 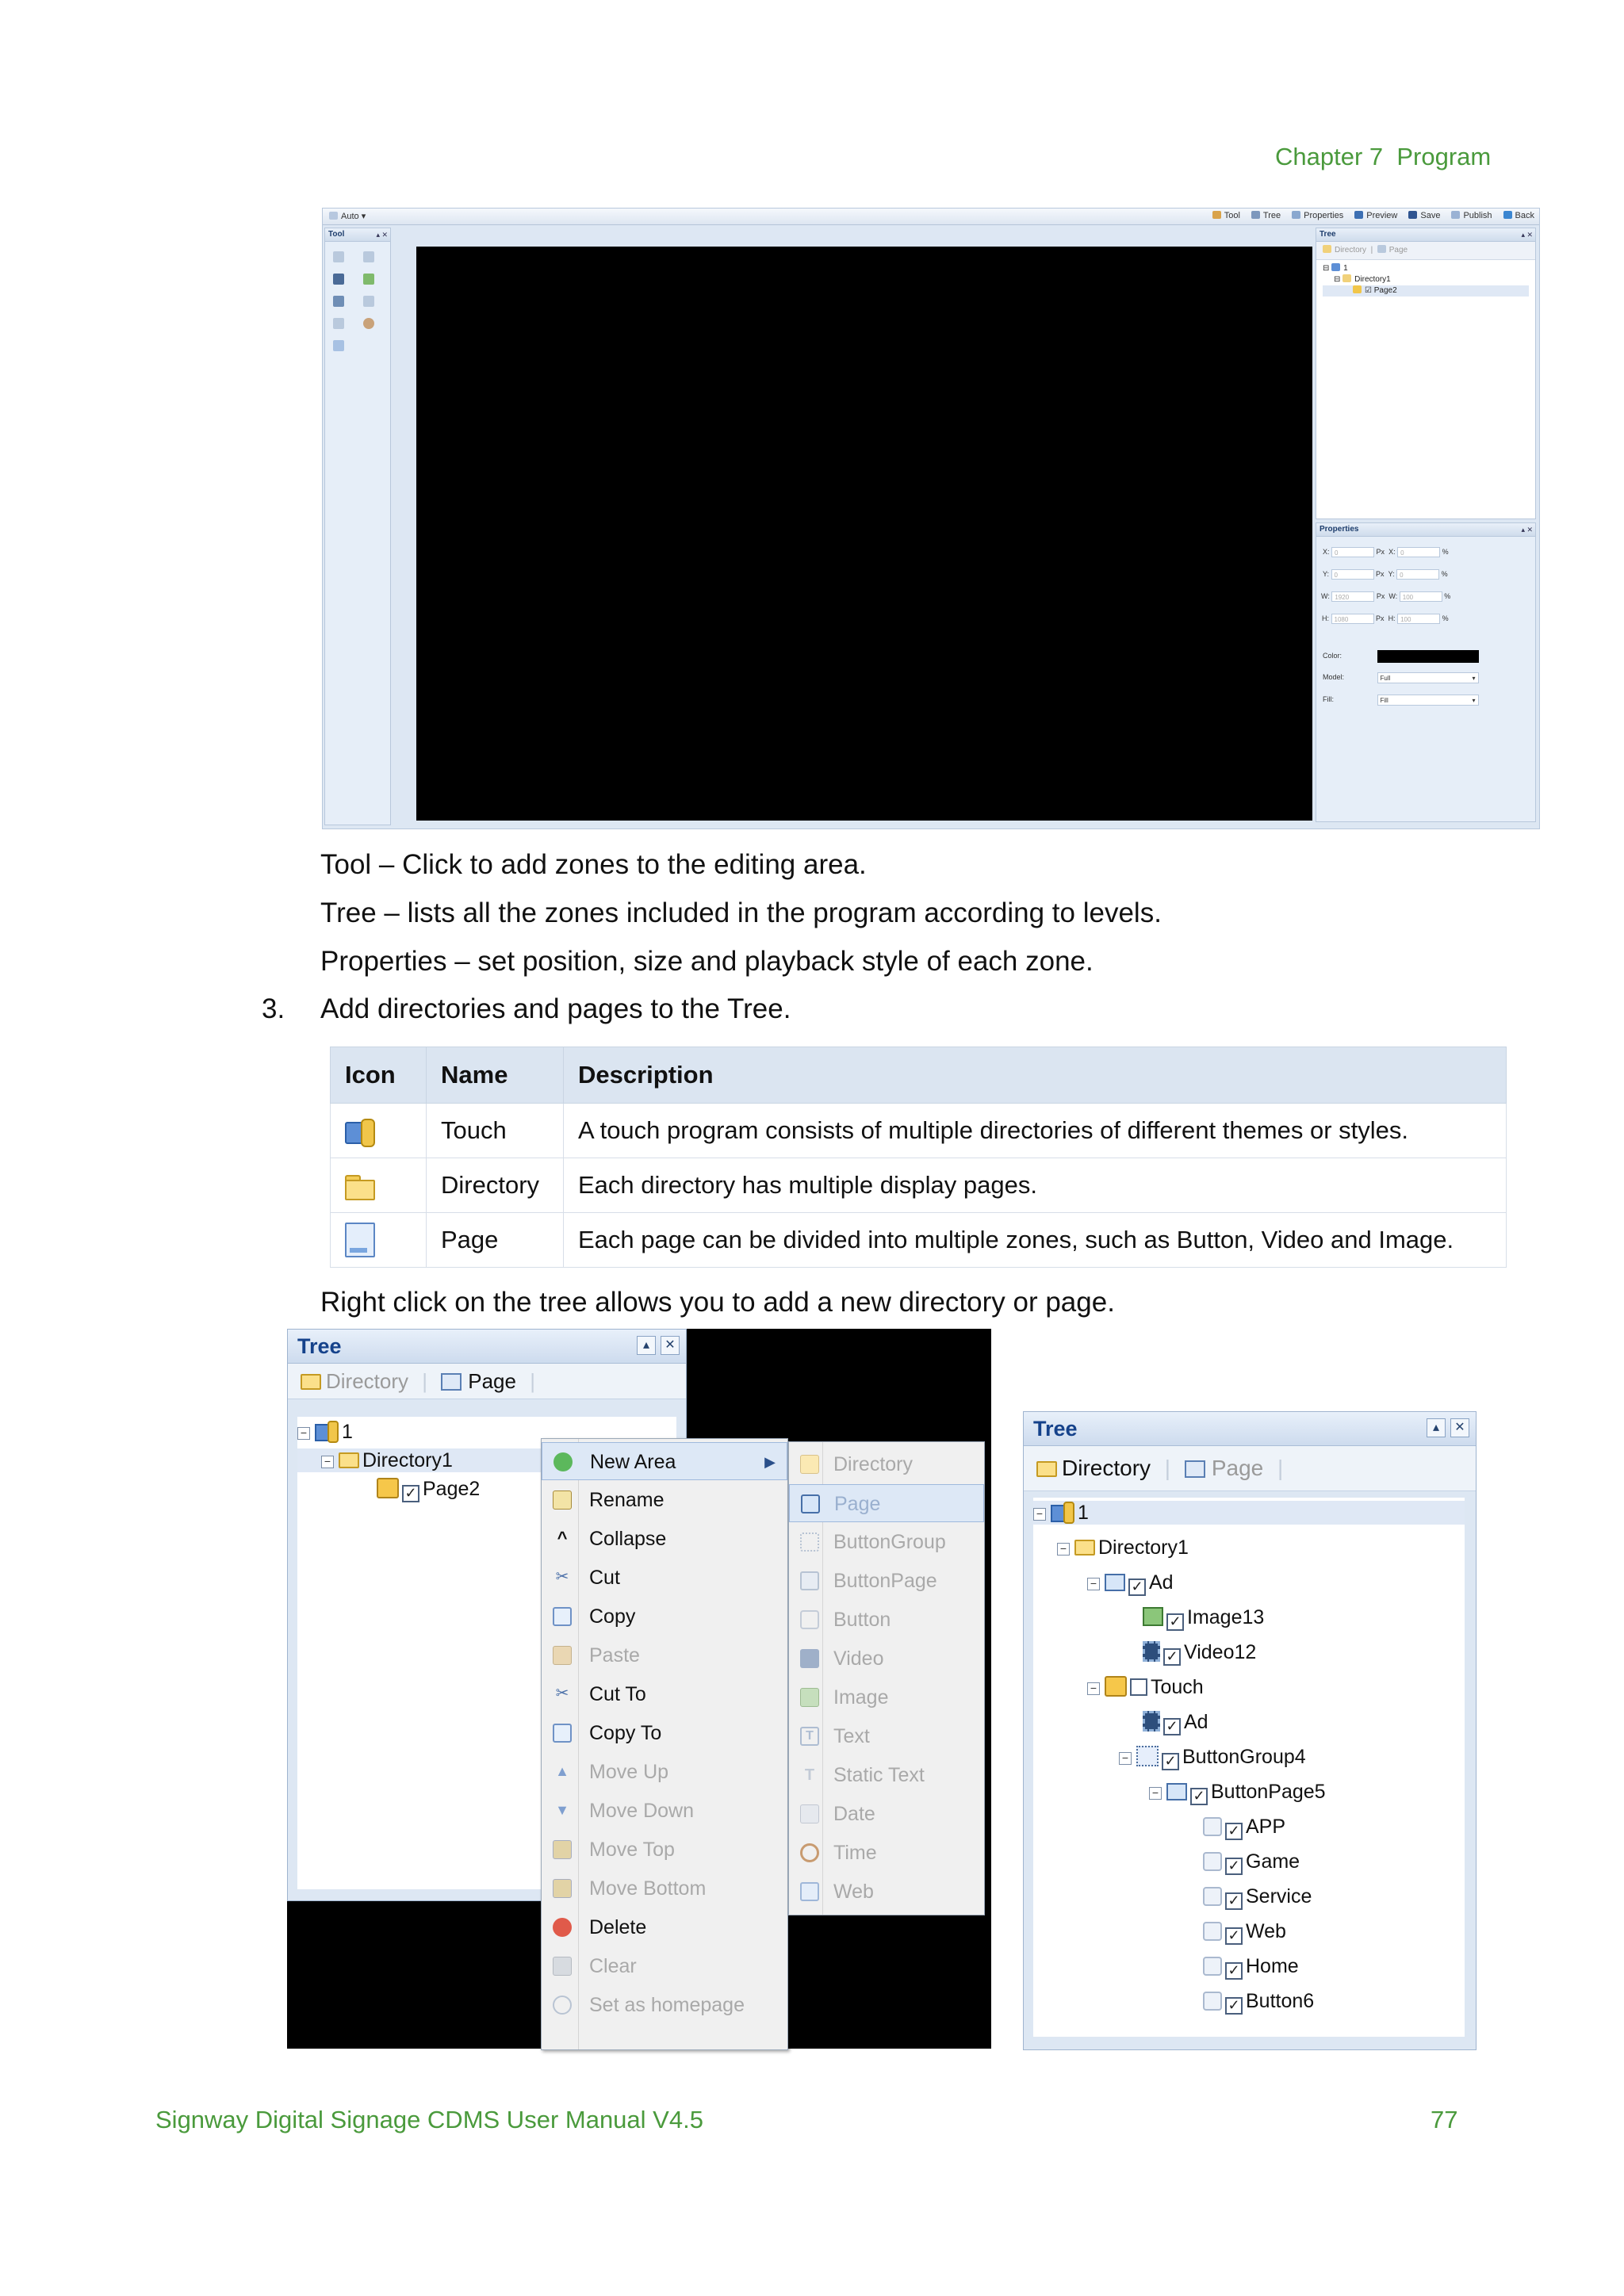 What do you see at coordinates (338, 256) in the screenshot?
I see `buttongroup-tool-icon` at bounding box center [338, 256].